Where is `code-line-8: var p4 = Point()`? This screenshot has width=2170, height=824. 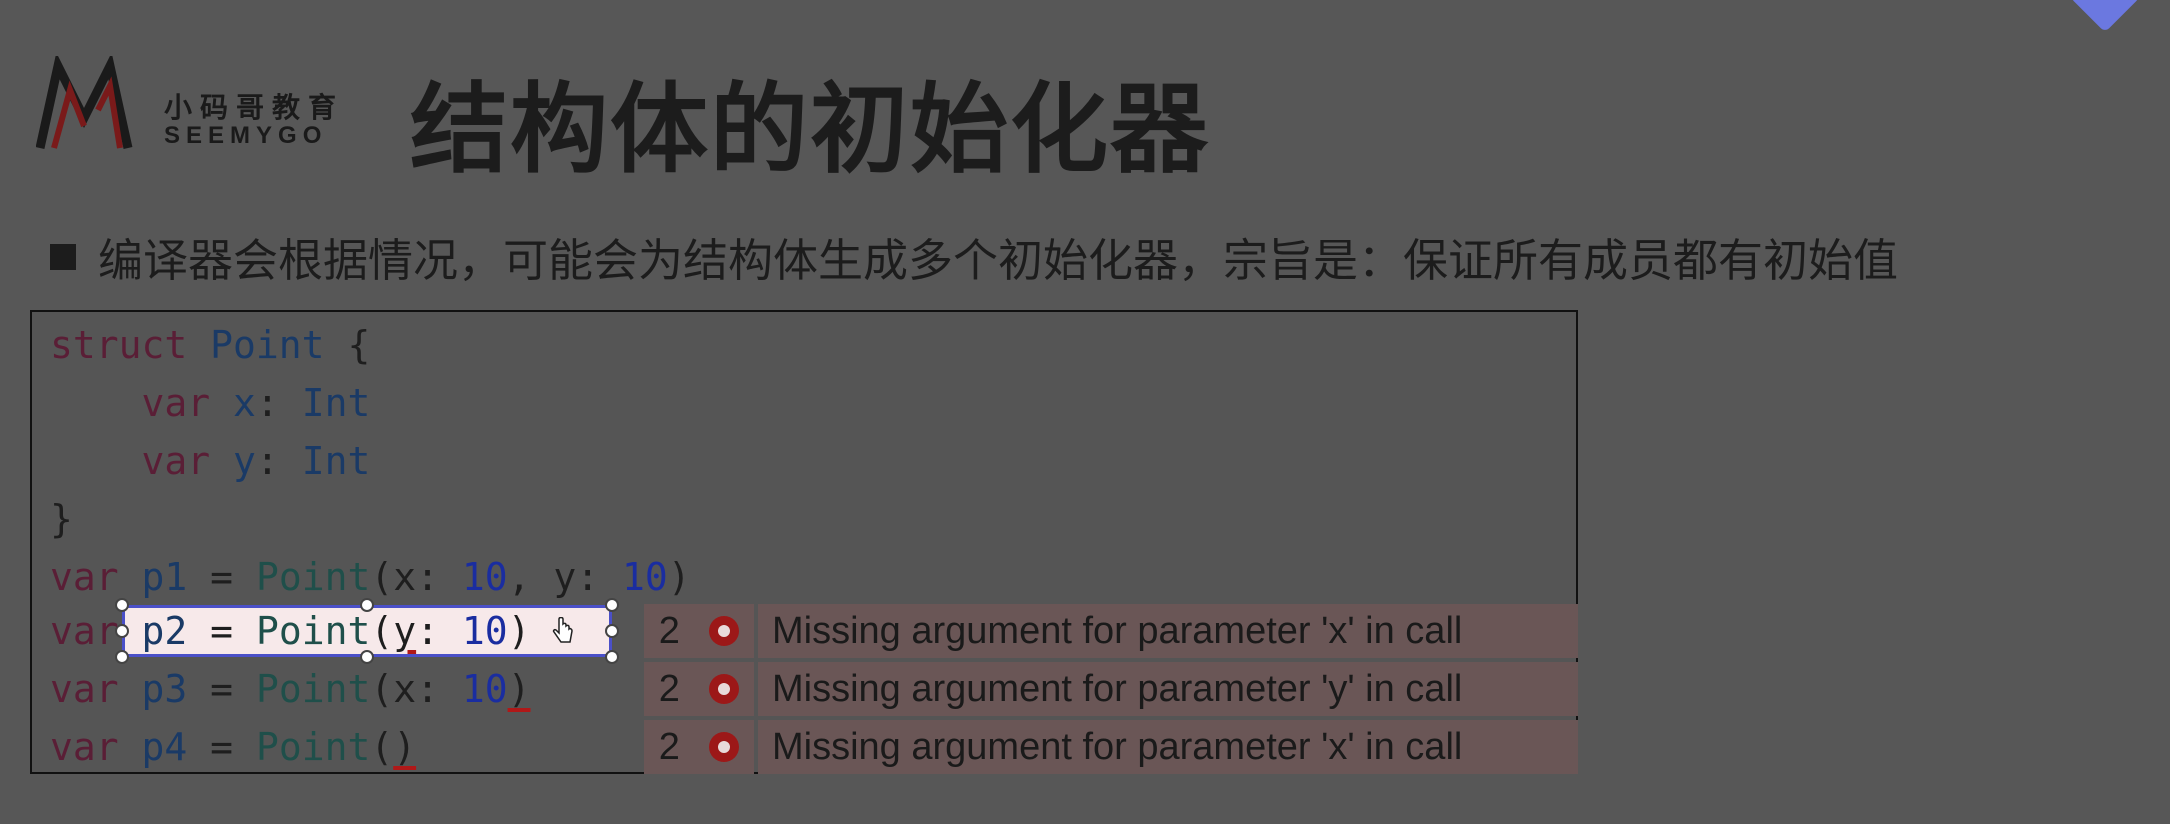 code-line-8: var p4 = Point() is located at coordinates (233, 747).